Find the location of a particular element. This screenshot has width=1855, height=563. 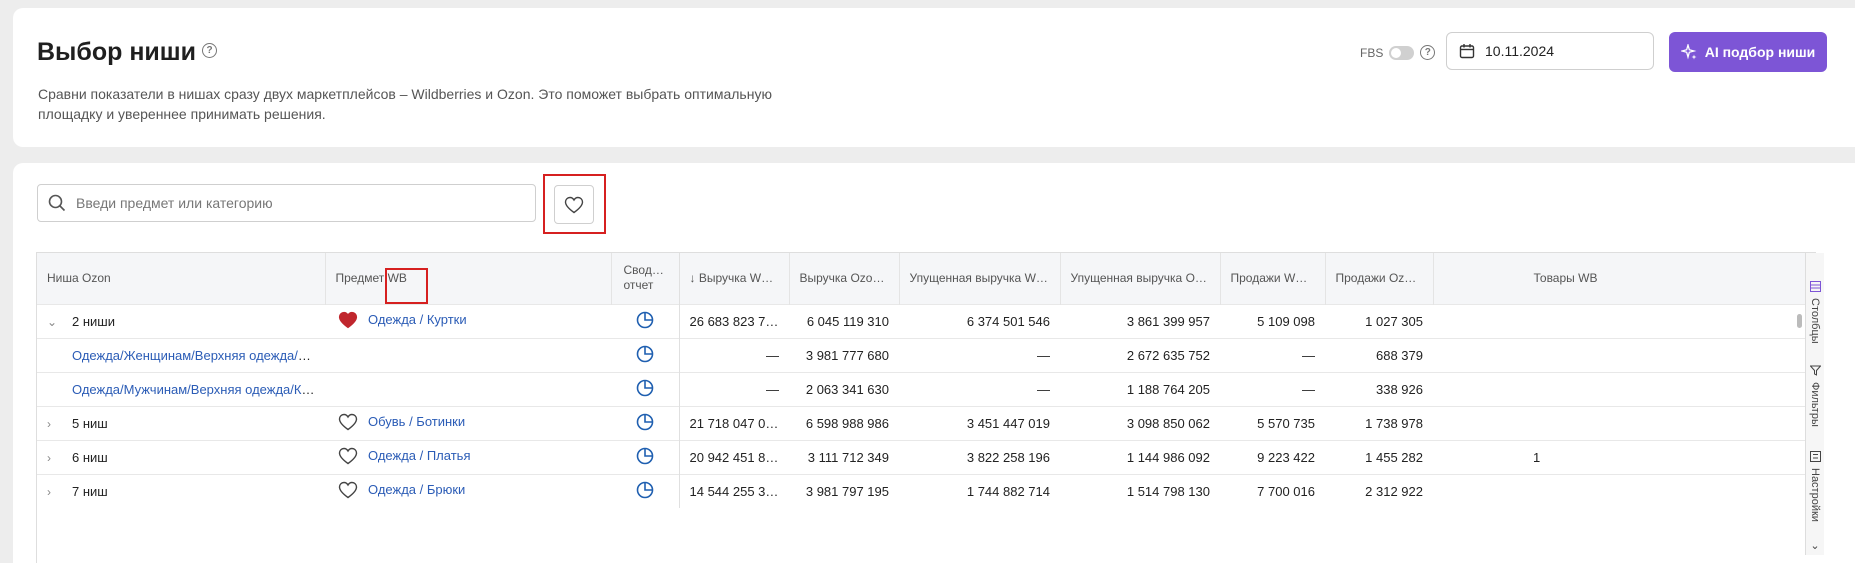

page-title: Выбор ниши? is located at coordinates (127, 52).